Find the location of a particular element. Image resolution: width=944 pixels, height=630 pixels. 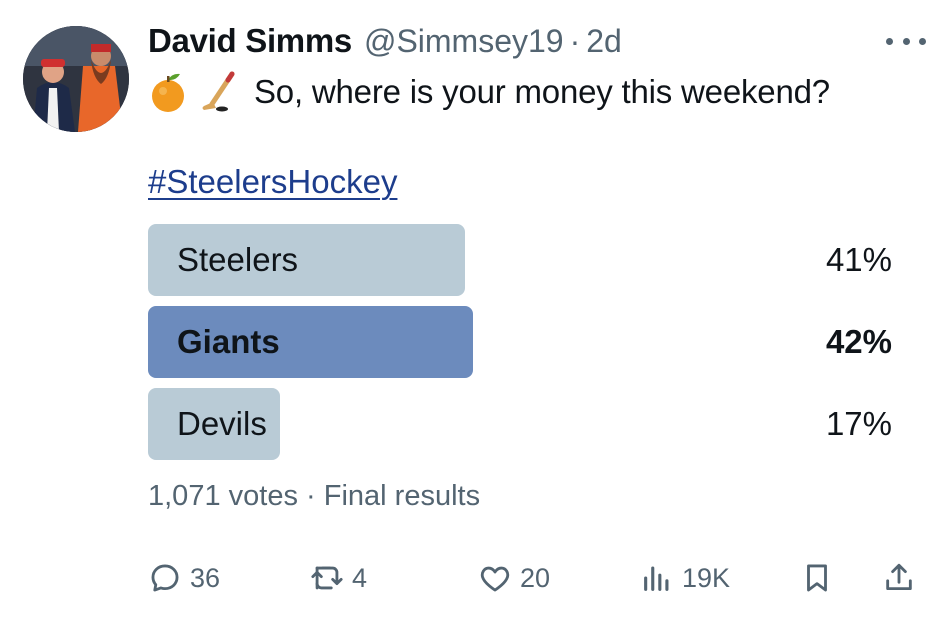

orange-emoji is located at coordinates (168, 92).